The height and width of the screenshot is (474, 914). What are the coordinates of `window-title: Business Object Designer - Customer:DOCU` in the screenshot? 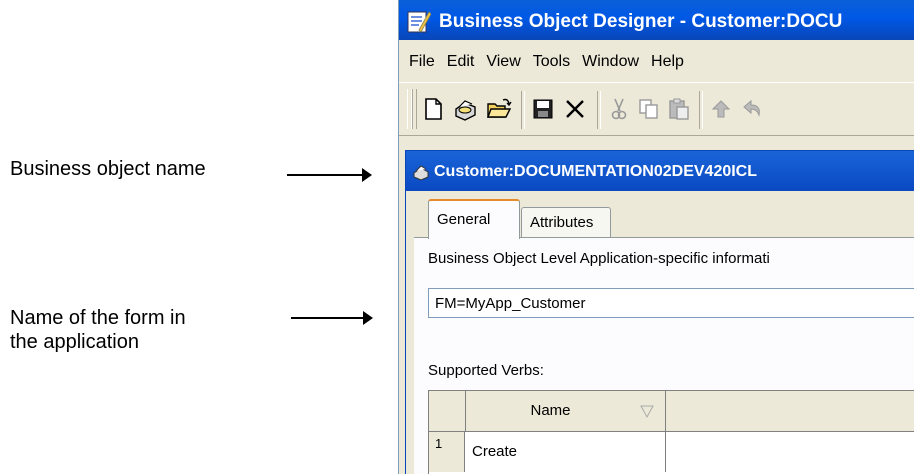 It's located at (641, 21).